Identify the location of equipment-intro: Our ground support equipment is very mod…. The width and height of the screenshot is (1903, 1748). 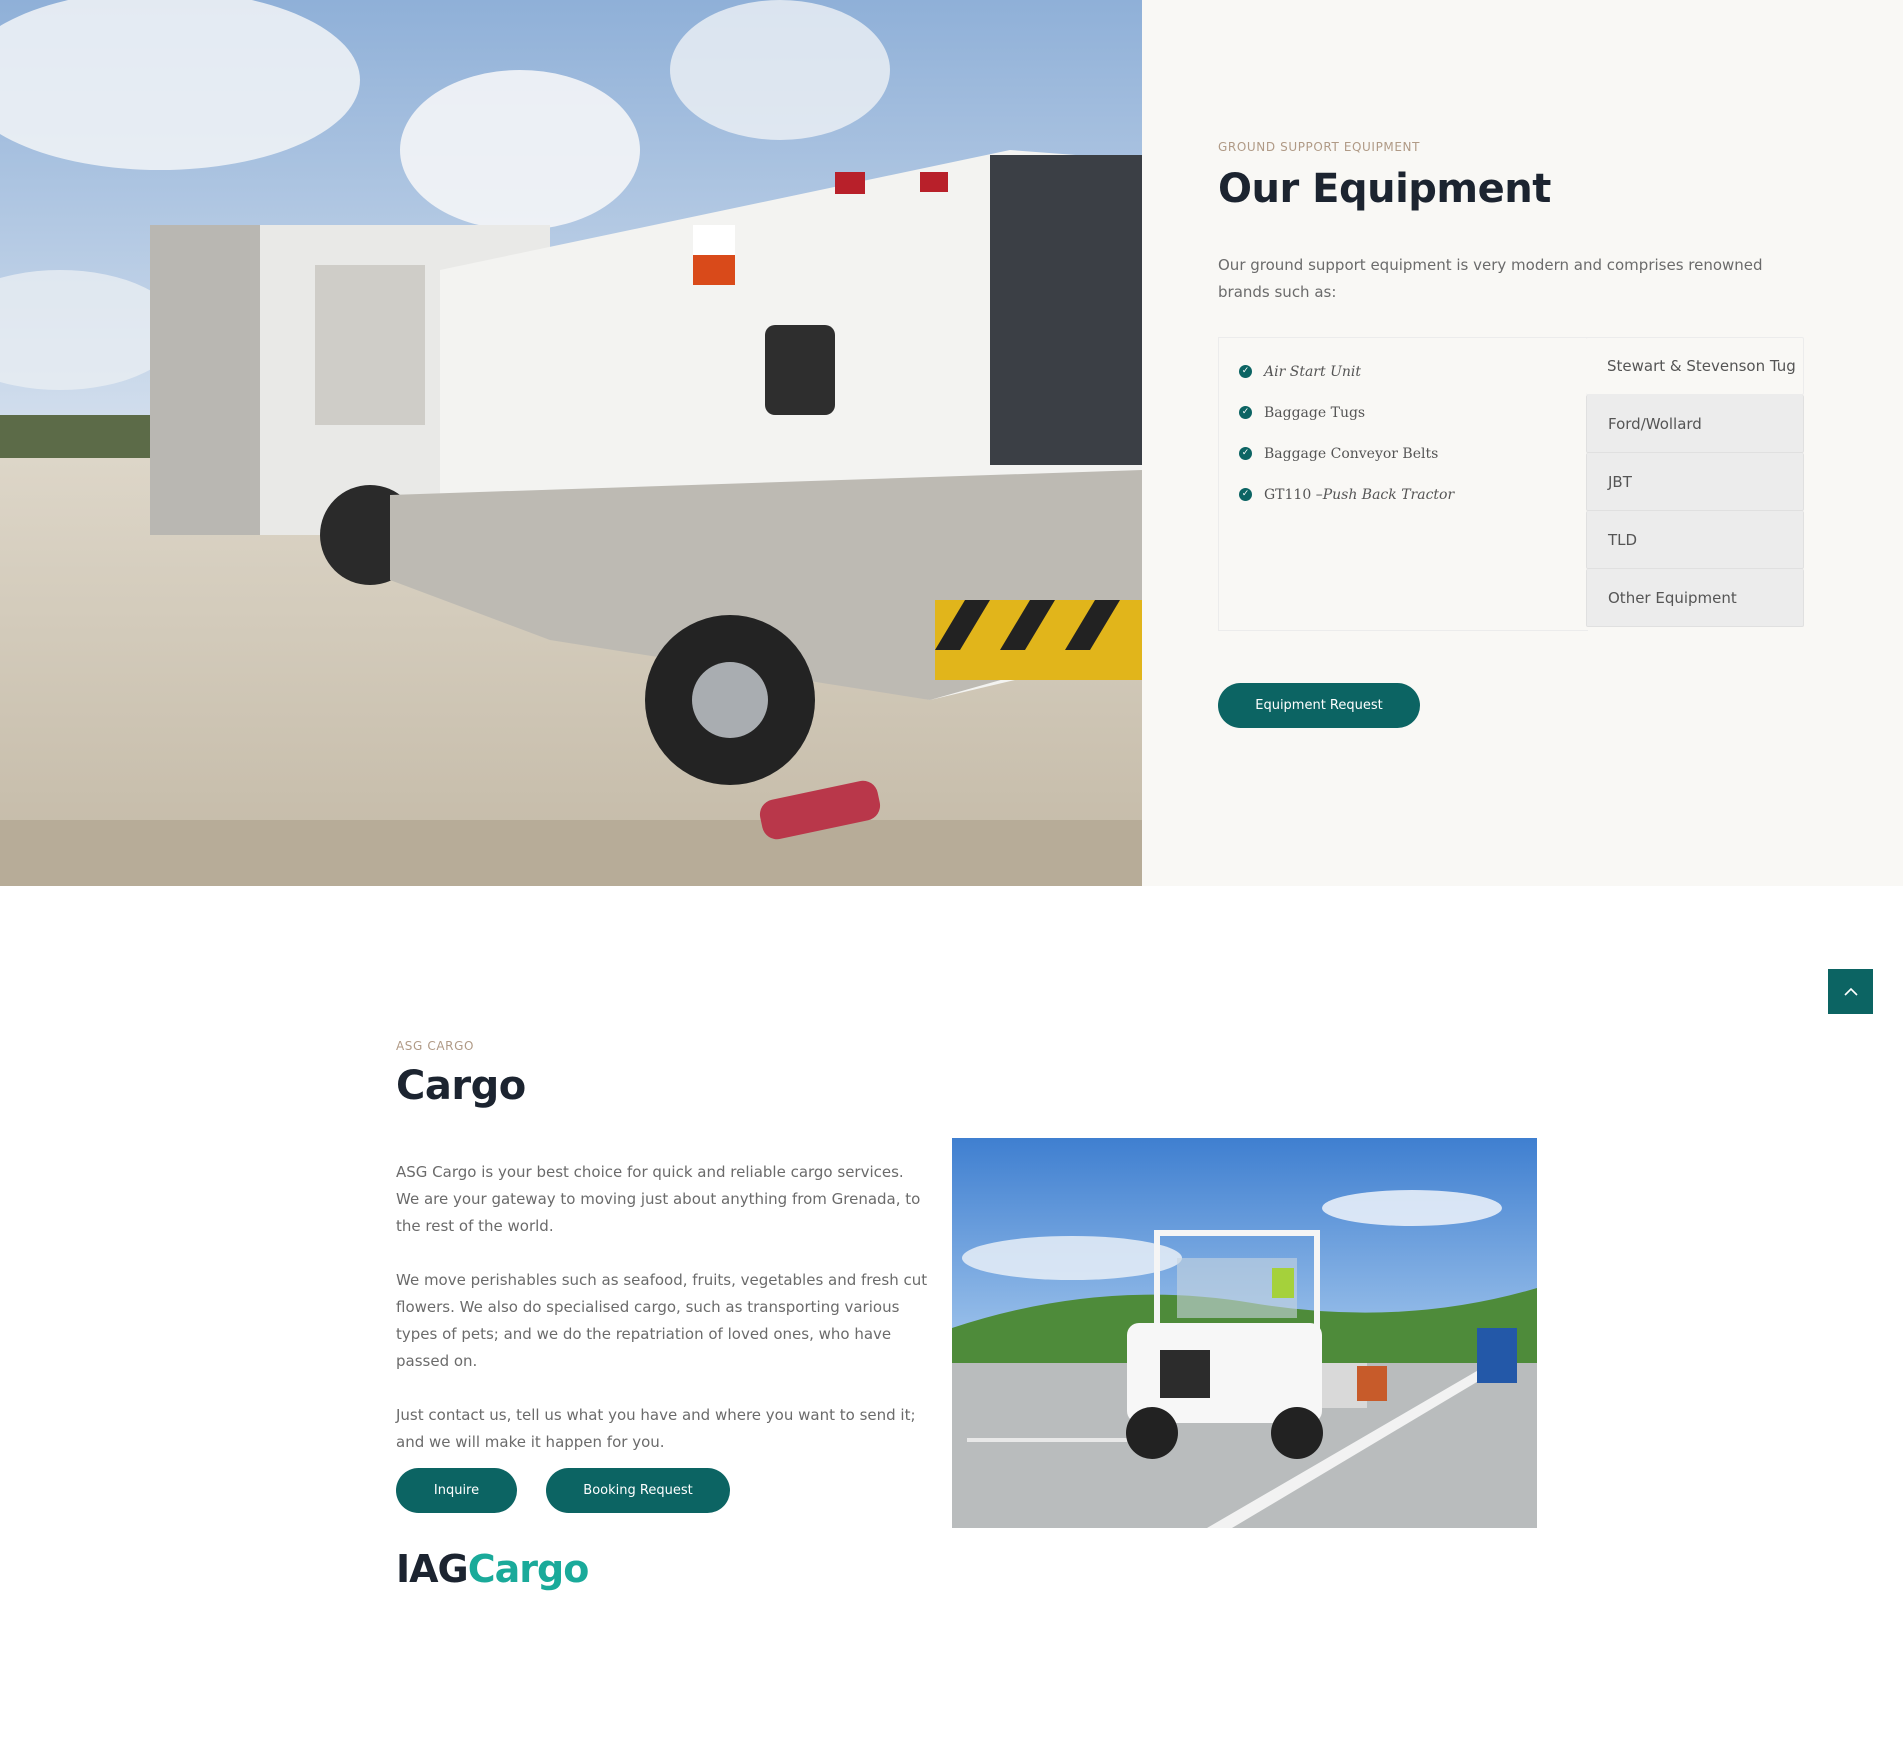
(1490, 278).